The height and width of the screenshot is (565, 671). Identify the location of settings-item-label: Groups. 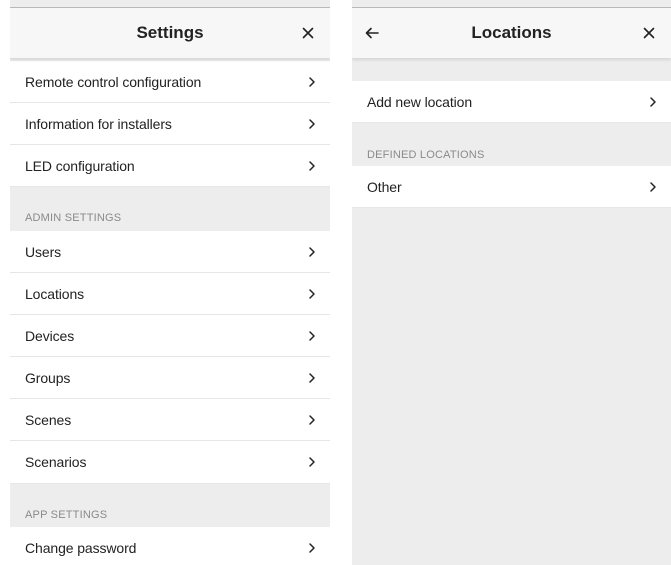
(48, 377).